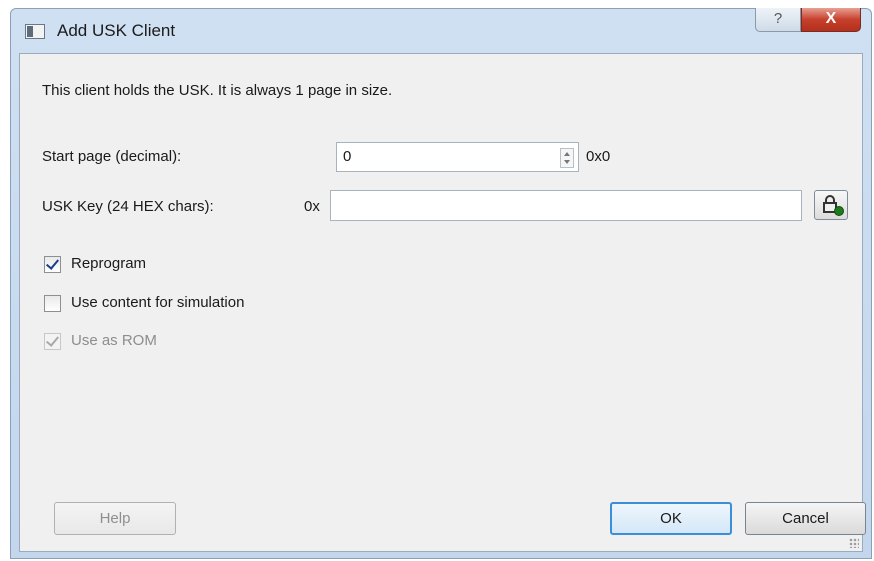 This screenshot has width=874, height=561. Describe the element at coordinates (567, 154) in the screenshot. I see `spin-up-icon` at that location.